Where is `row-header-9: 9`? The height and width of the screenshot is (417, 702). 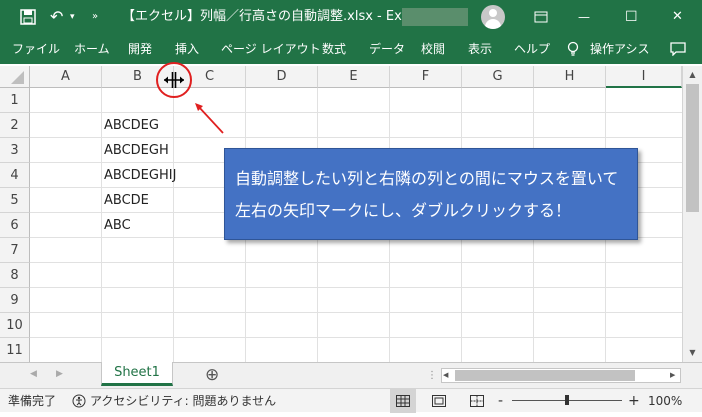 row-header-9: 9 is located at coordinates (15, 300).